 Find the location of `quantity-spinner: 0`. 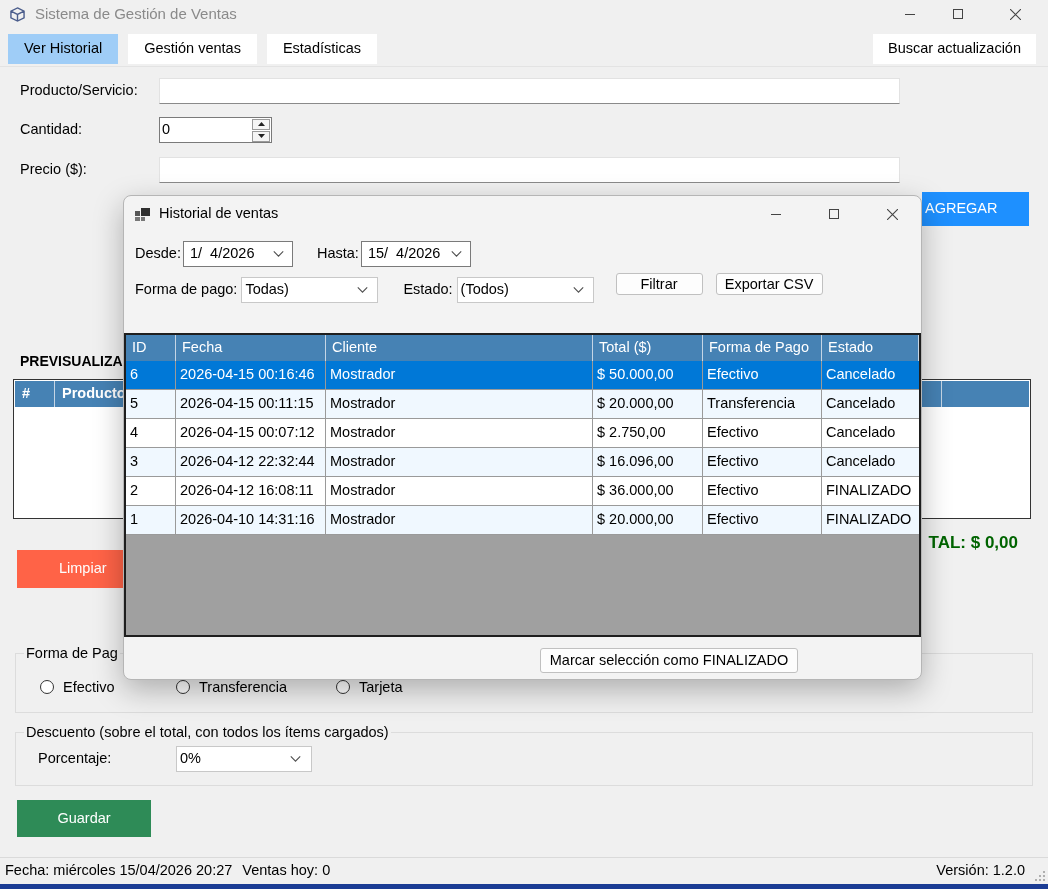

quantity-spinner: 0 is located at coordinates (215, 130).